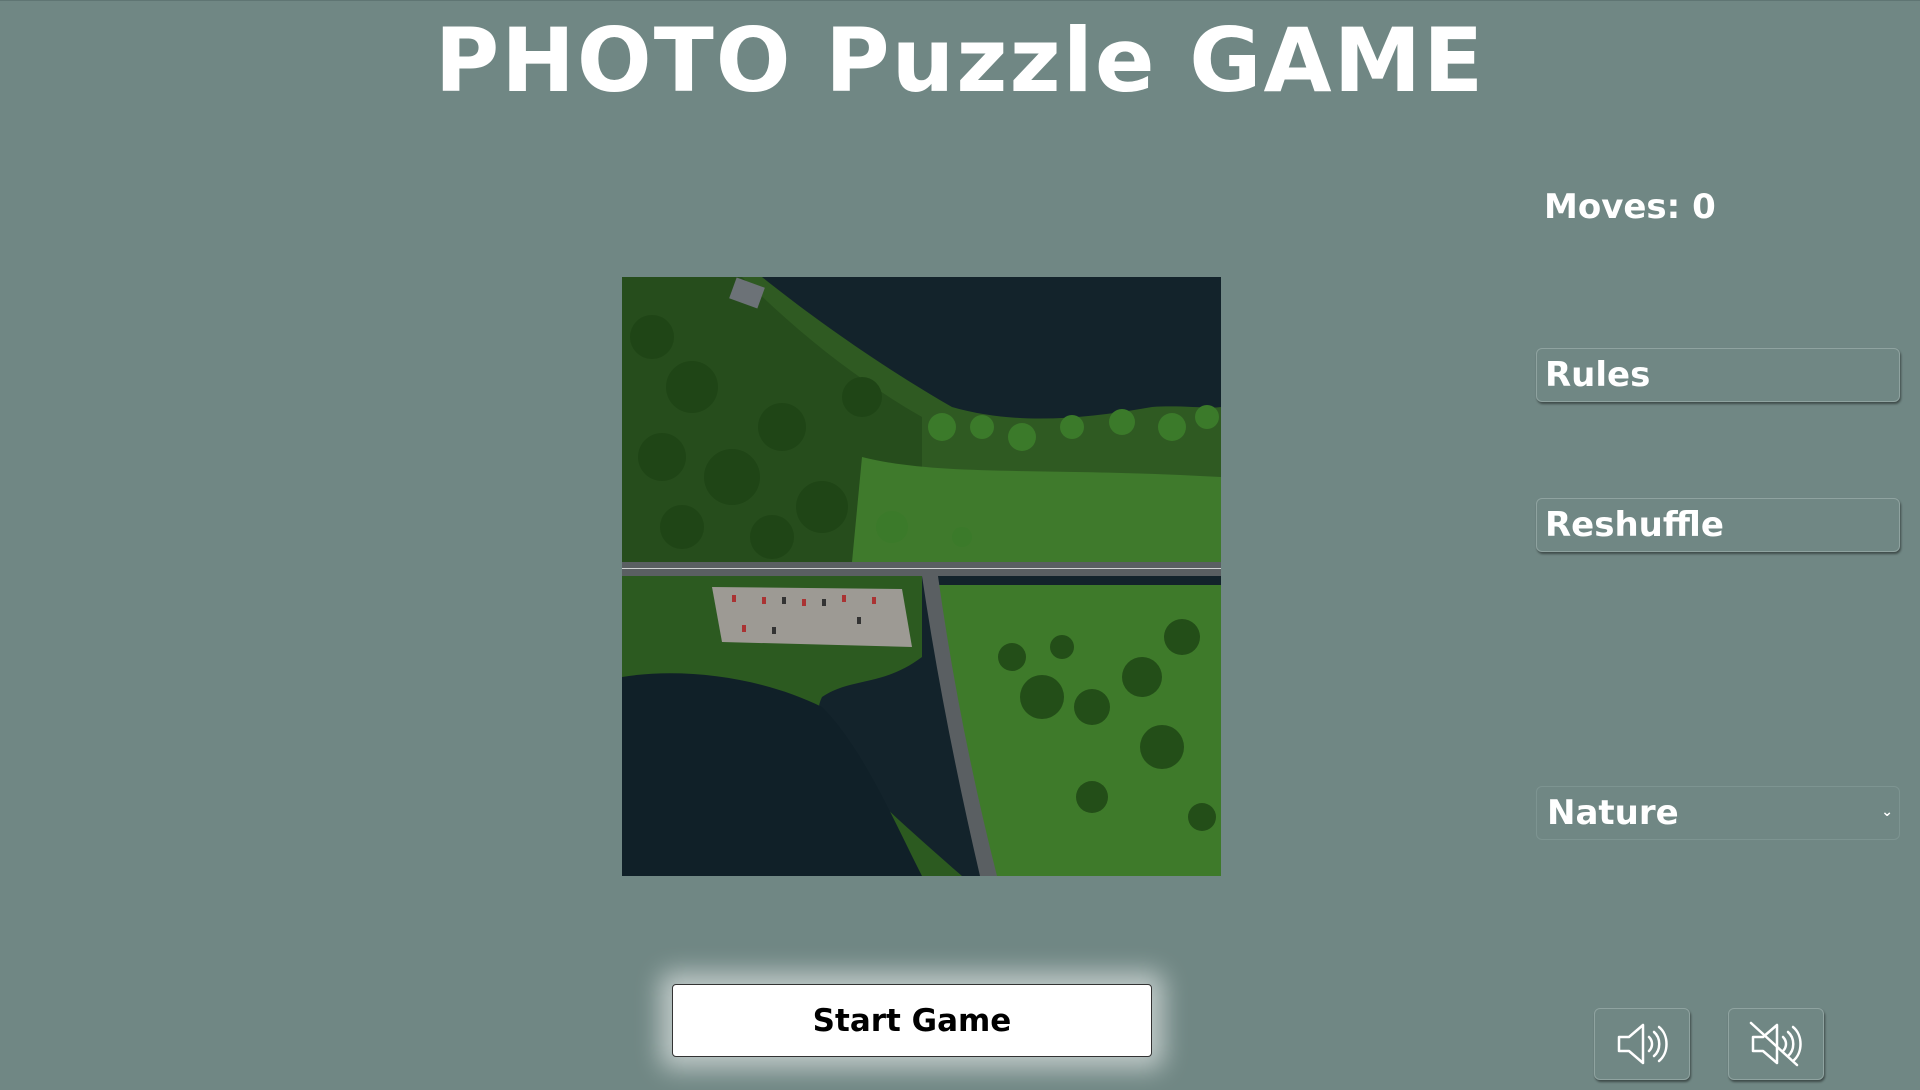 This screenshot has width=1920, height=1090. I want to click on sound-off-button, so click(1776, 1044).